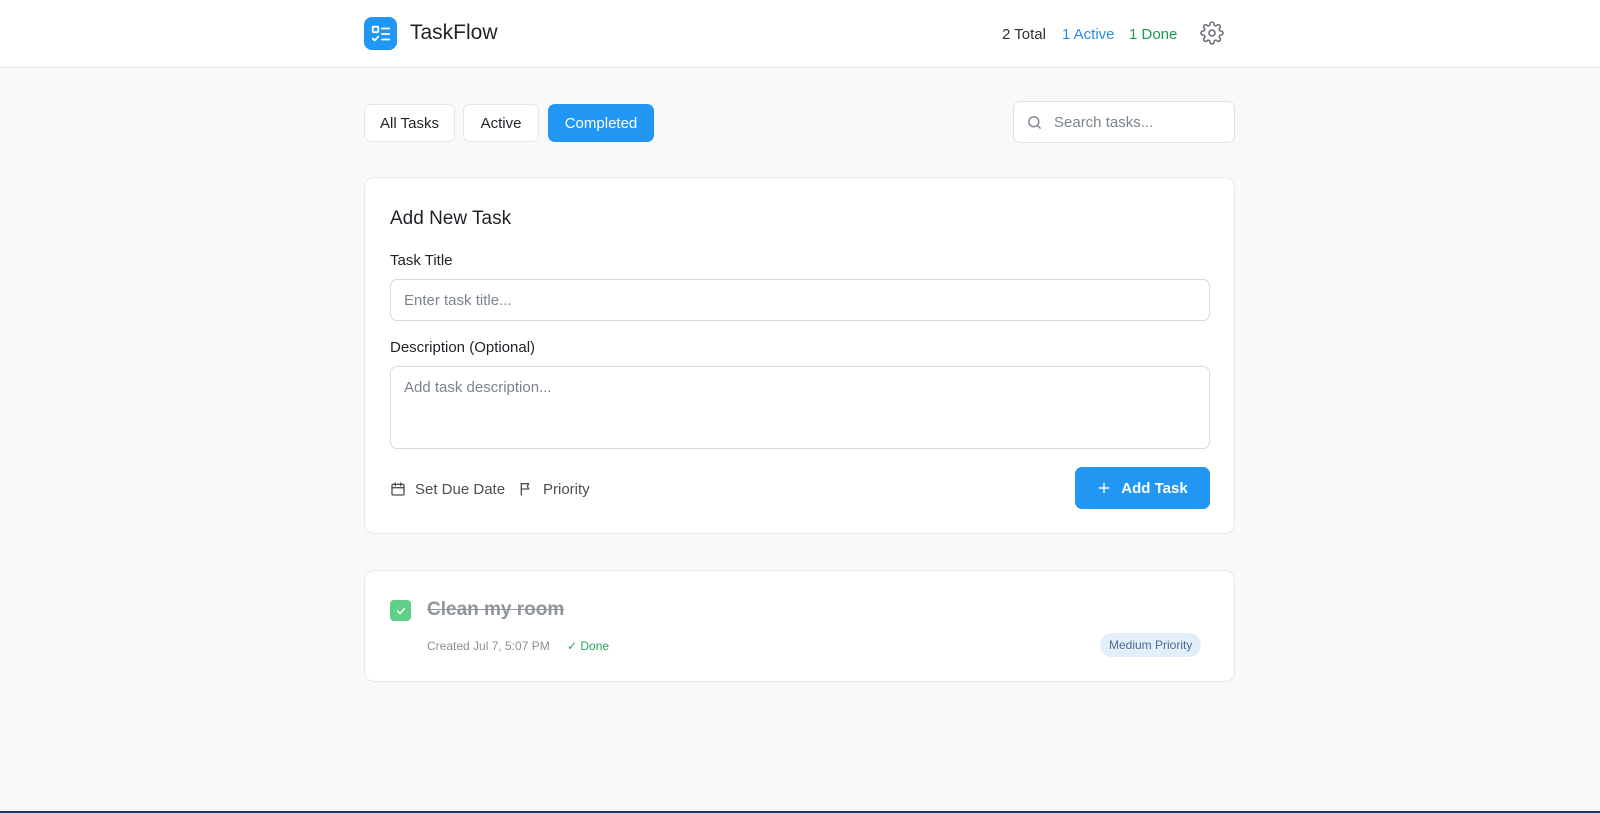 The image size is (1600, 813). Describe the element at coordinates (1104, 488) in the screenshot. I see `plus-icon` at that location.